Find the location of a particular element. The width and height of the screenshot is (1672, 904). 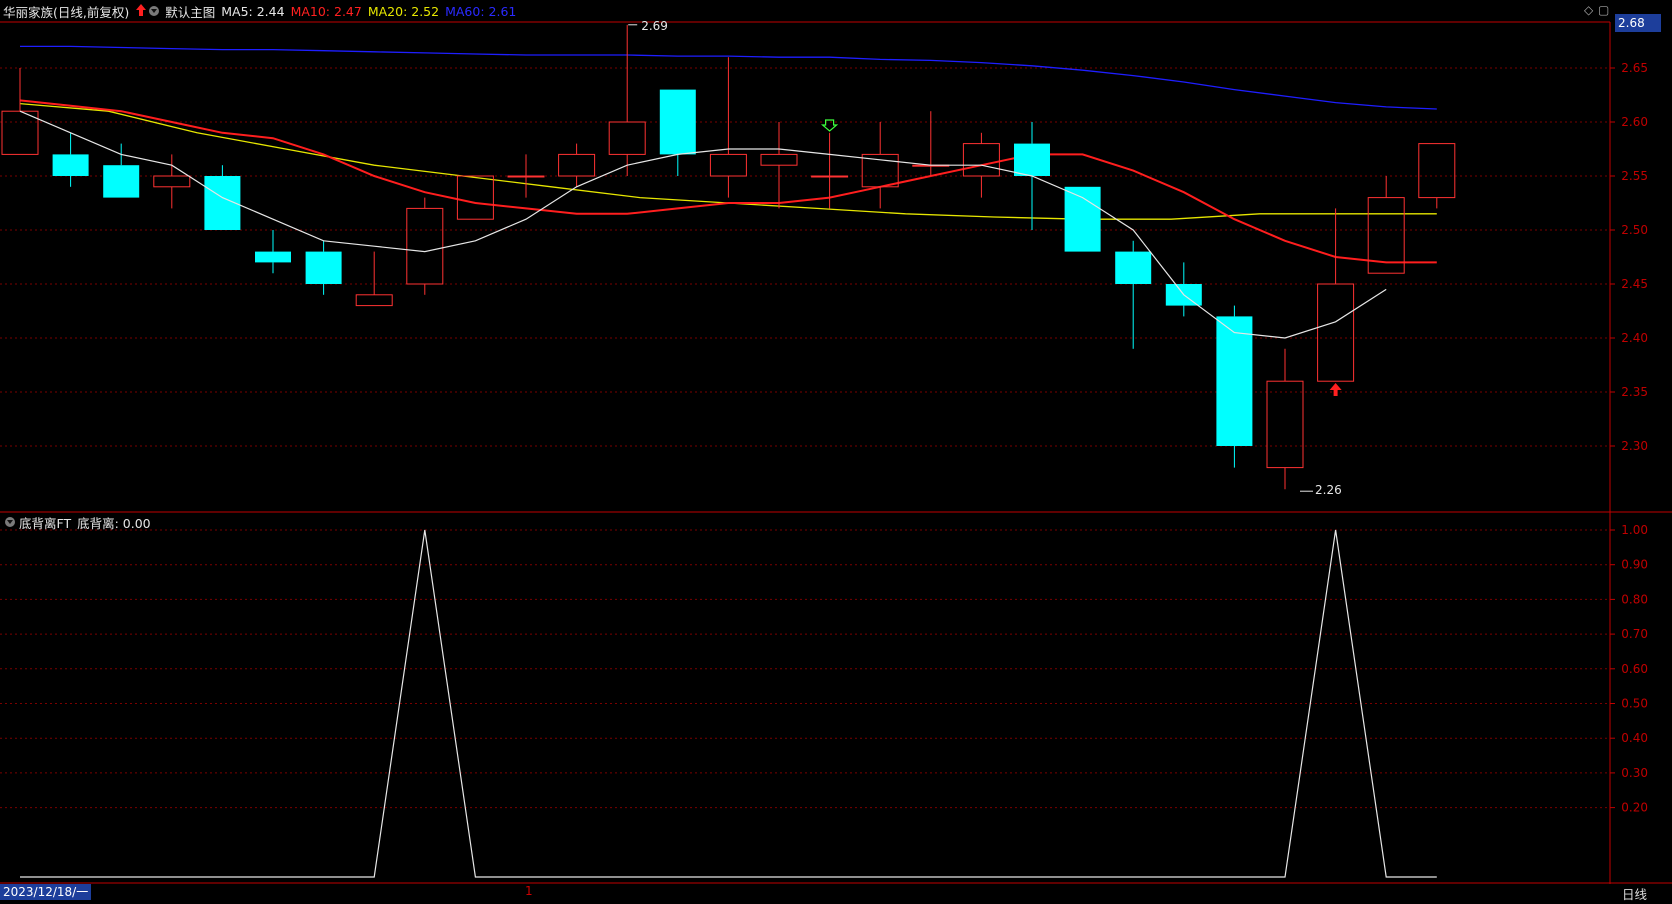

y-tick-label: 1.00 is located at coordinates (1634, 530).